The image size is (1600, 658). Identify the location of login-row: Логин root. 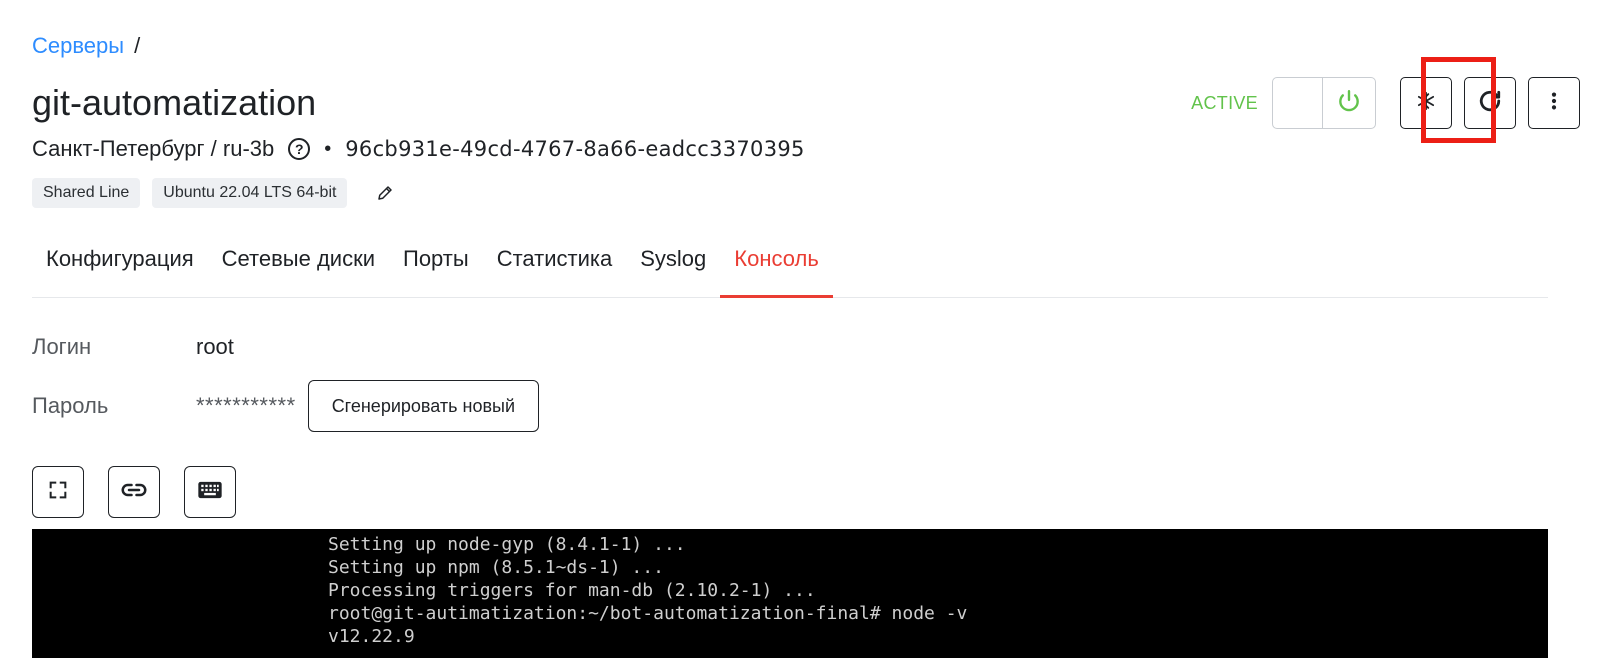
(133, 347).